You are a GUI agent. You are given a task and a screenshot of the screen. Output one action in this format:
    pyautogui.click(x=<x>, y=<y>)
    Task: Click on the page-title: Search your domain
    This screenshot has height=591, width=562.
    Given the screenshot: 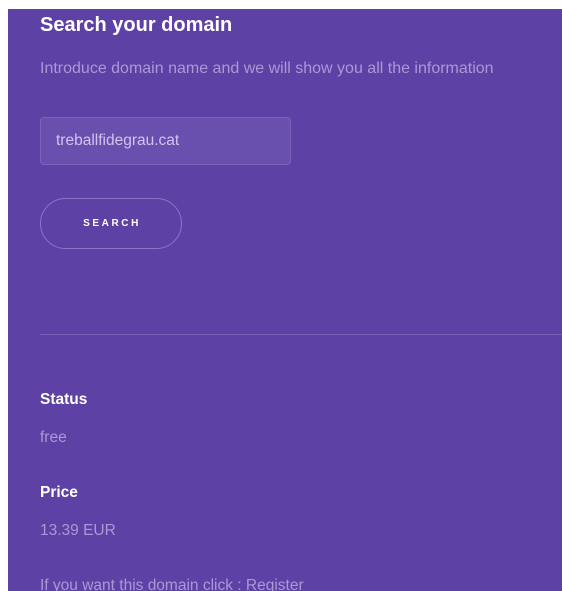 What is the action you would take?
    pyautogui.click(x=136, y=25)
    